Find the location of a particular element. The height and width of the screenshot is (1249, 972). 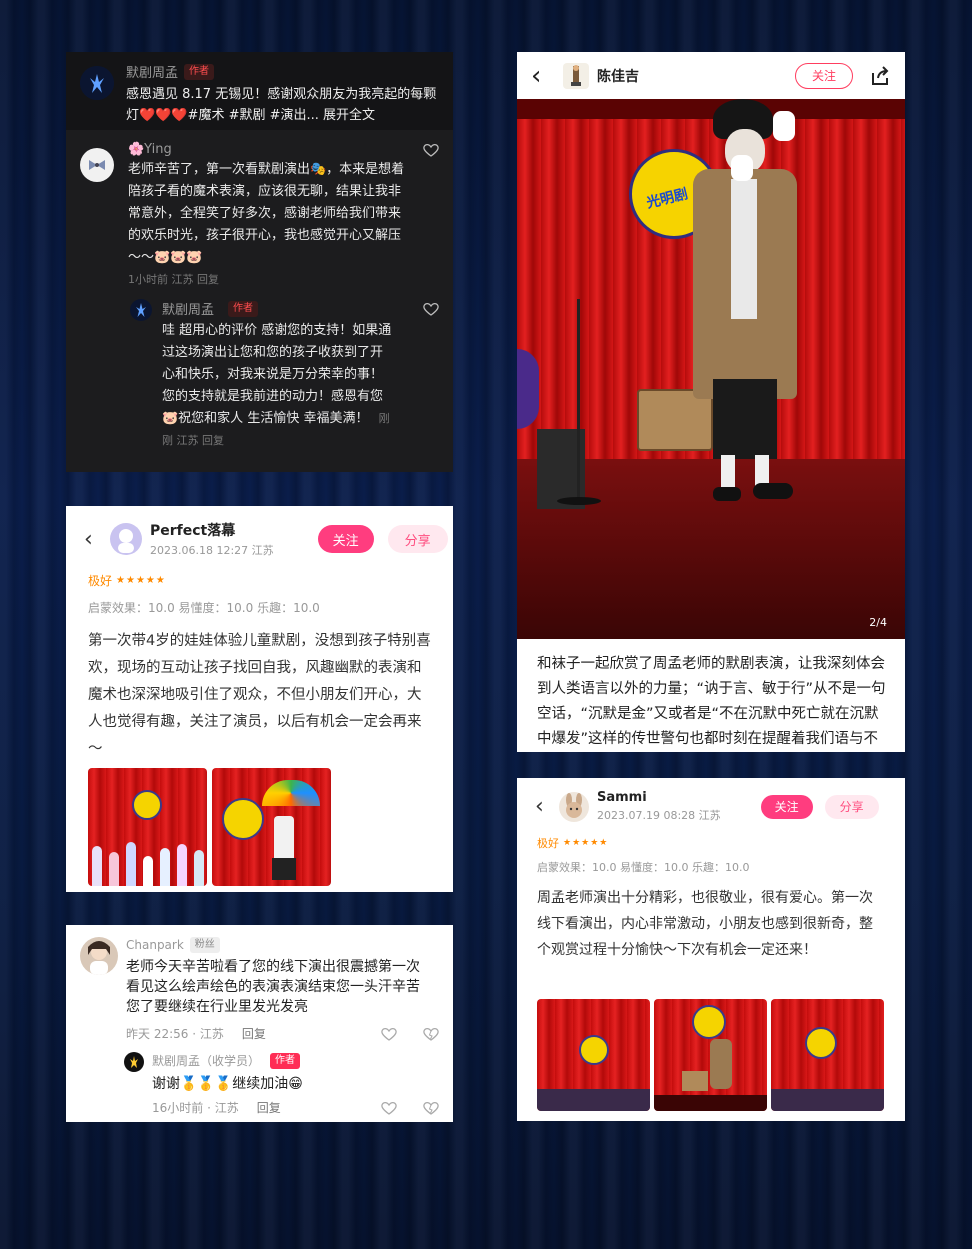

review-photo-children is located at coordinates (147, 827).